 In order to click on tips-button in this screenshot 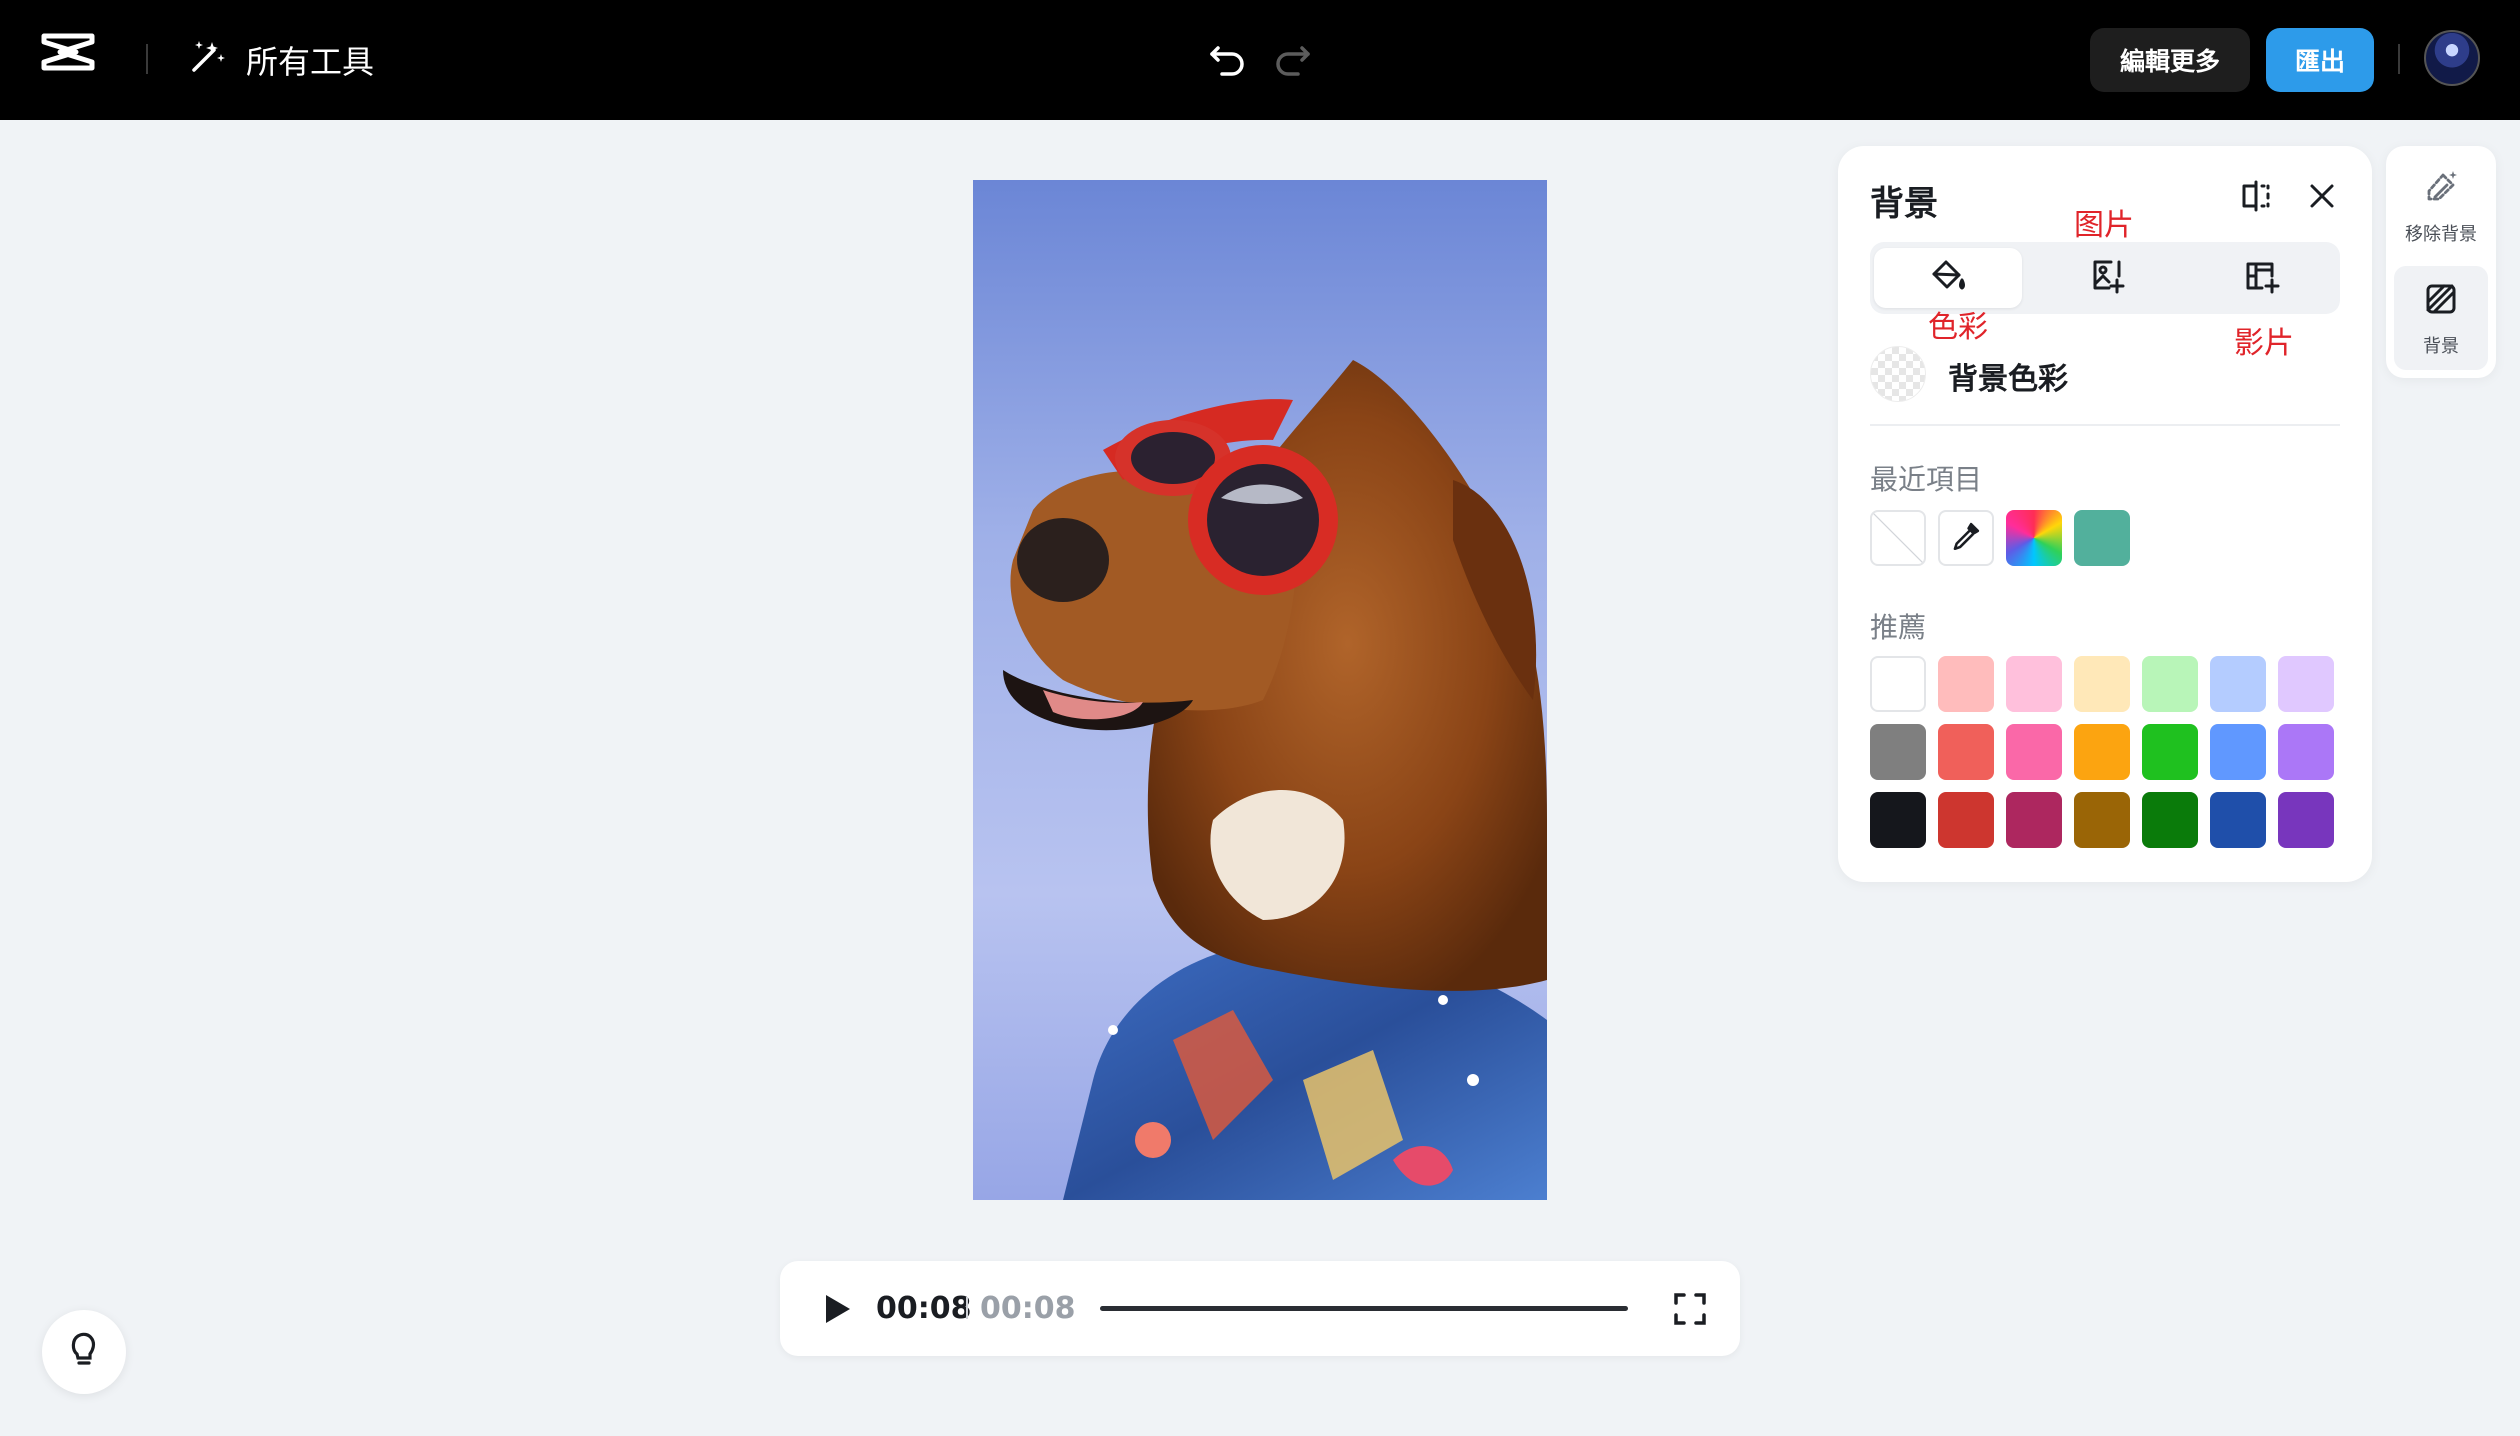, I will do `click(84, 1352)`.